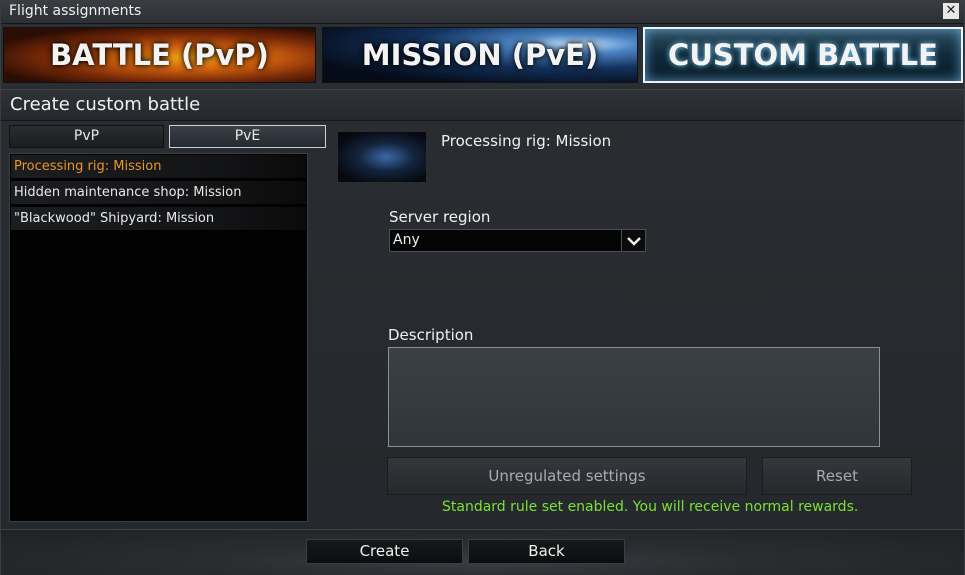 This screenshot has width=965, height=575. Describe the element at coordinates (633, 240) in the screenshot. I see `chevron-down-icon` at that location.